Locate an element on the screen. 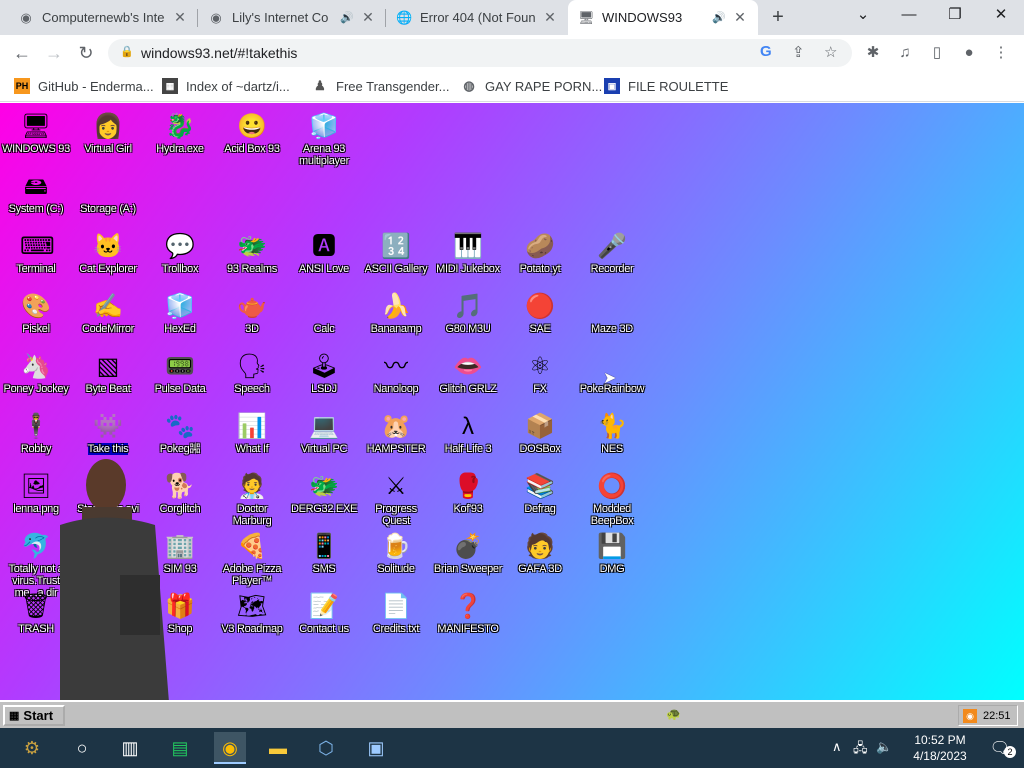  extensions-icon: ✱ is located at coordinates (873, 53).